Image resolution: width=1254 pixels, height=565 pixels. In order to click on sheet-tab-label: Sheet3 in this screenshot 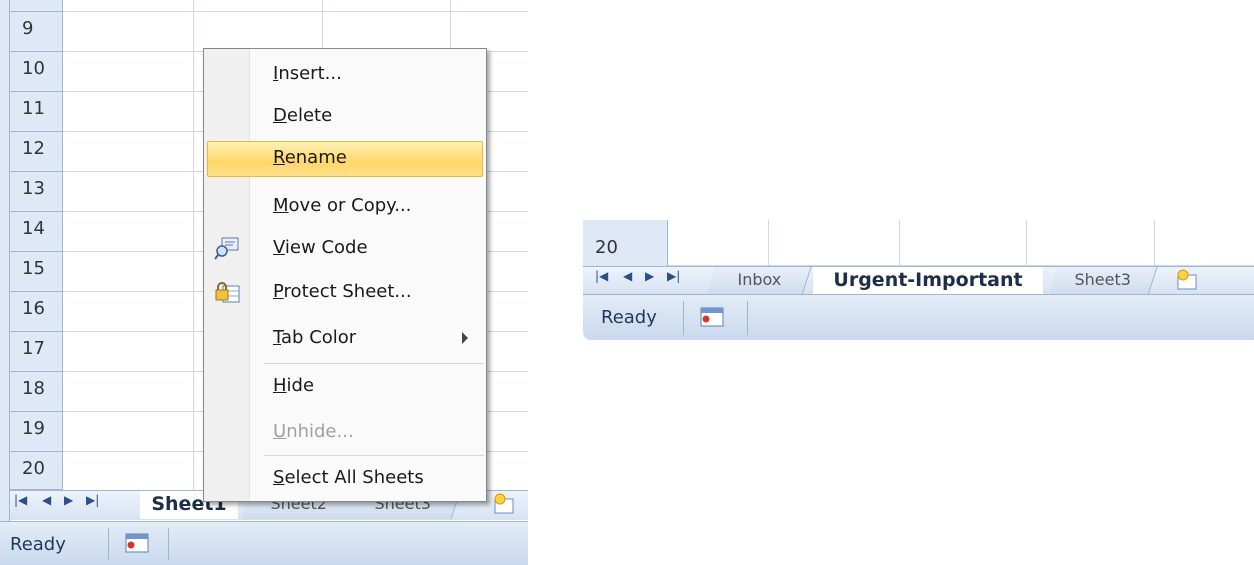, I will do `click(1103, 279)`.